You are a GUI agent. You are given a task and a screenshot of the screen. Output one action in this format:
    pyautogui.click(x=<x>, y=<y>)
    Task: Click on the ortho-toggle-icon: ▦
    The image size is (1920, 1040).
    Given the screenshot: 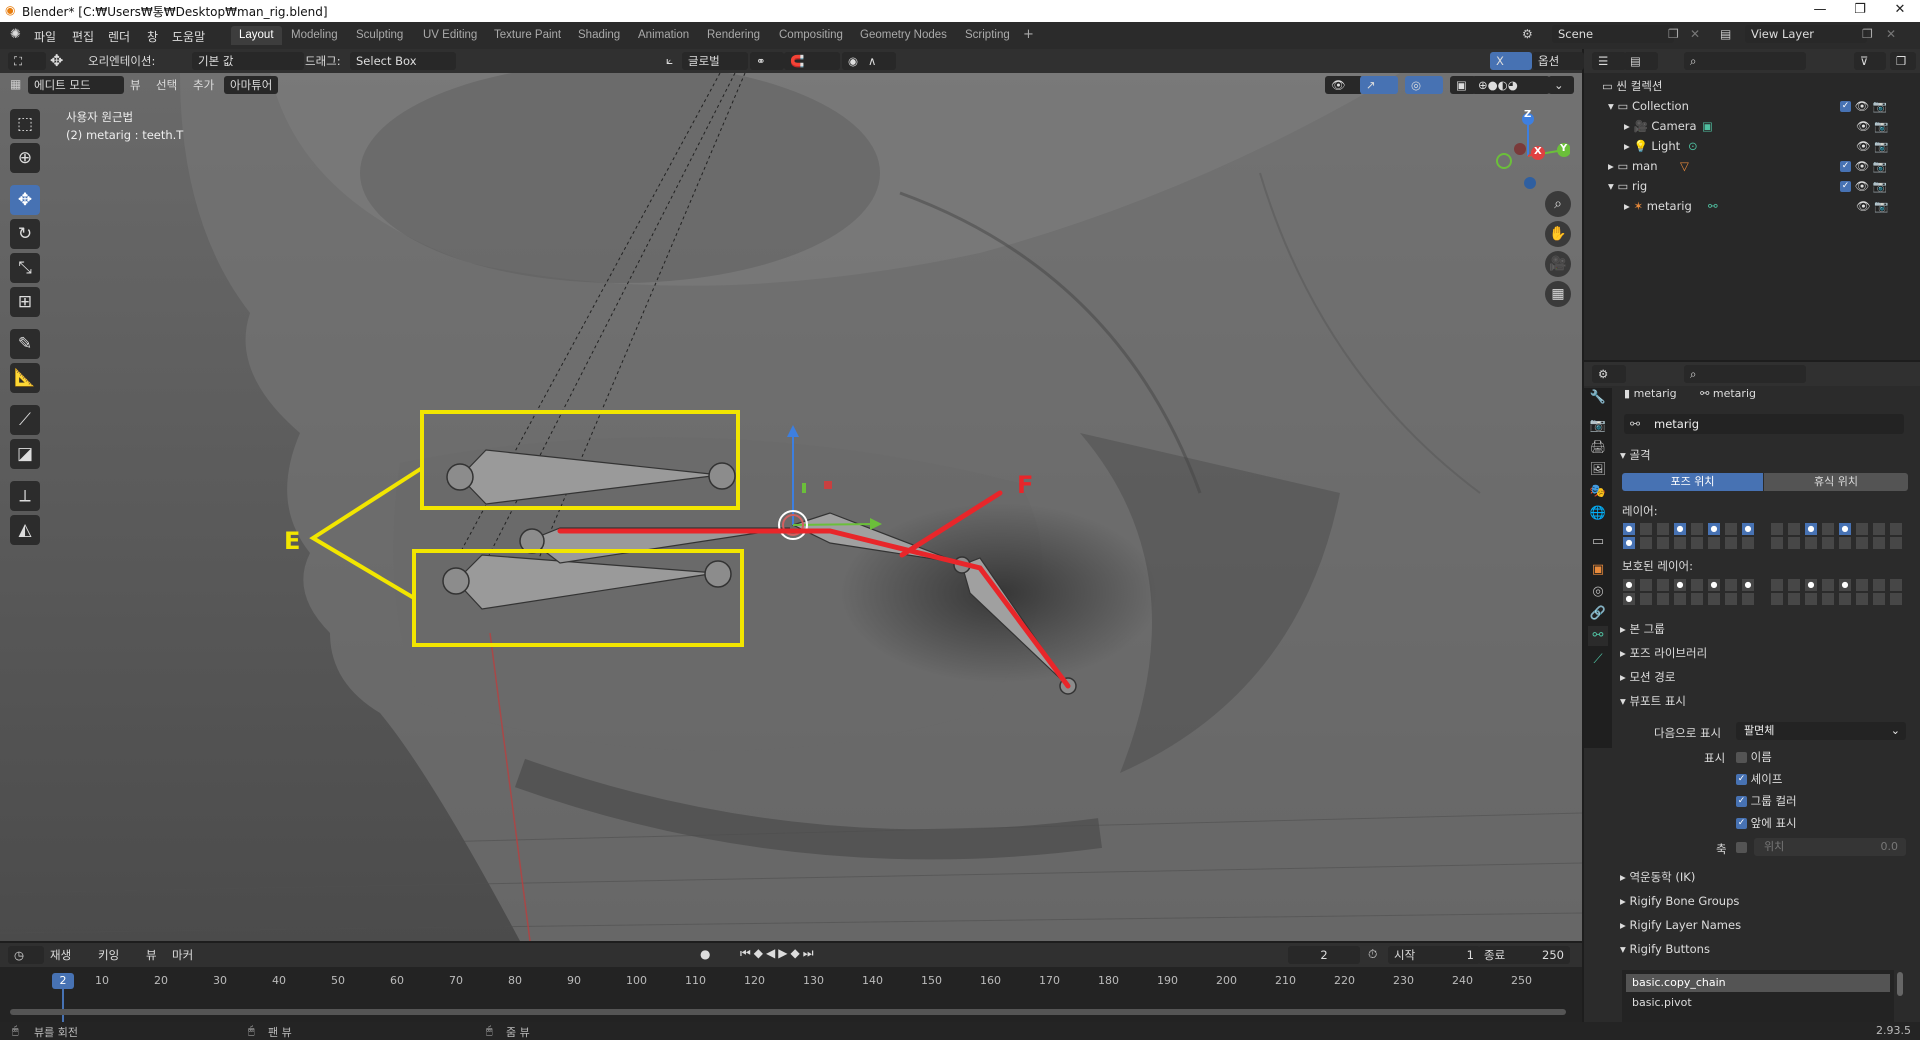 What is the action you would take?
    pyautogui.click(x=1558, y=294)
    